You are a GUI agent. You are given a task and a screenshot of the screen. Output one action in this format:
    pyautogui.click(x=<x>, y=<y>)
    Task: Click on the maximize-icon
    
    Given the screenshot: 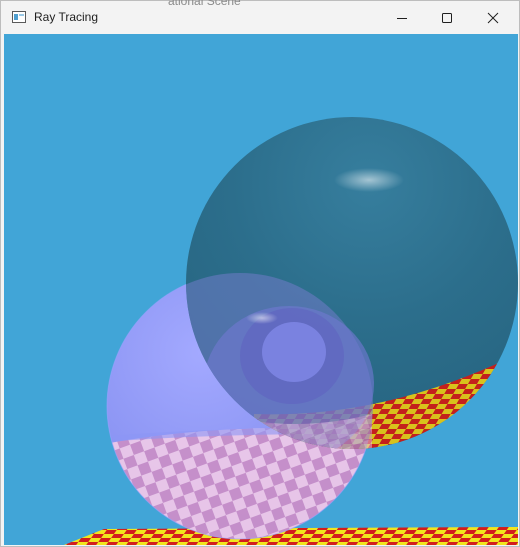 What is the action you would take?
    pyautogui.click(x=447, y=17)
    